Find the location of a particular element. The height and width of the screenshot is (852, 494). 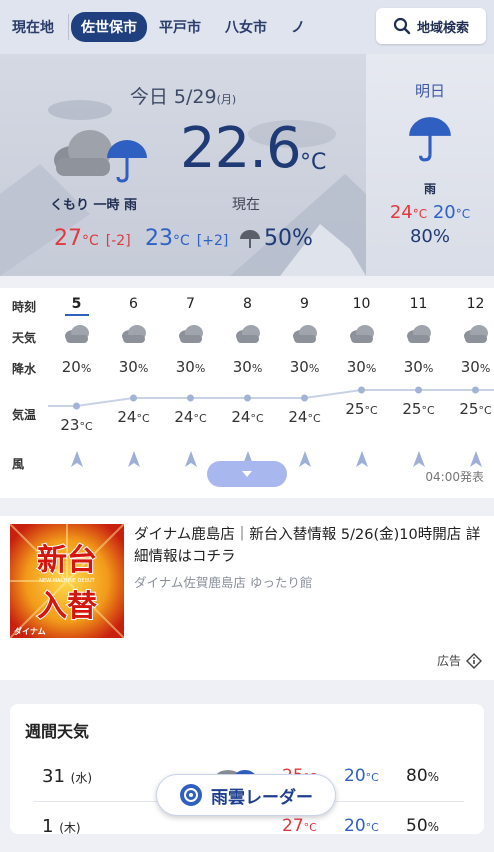

today-low: 23°C [+2] is located at coordinates (186, 238).